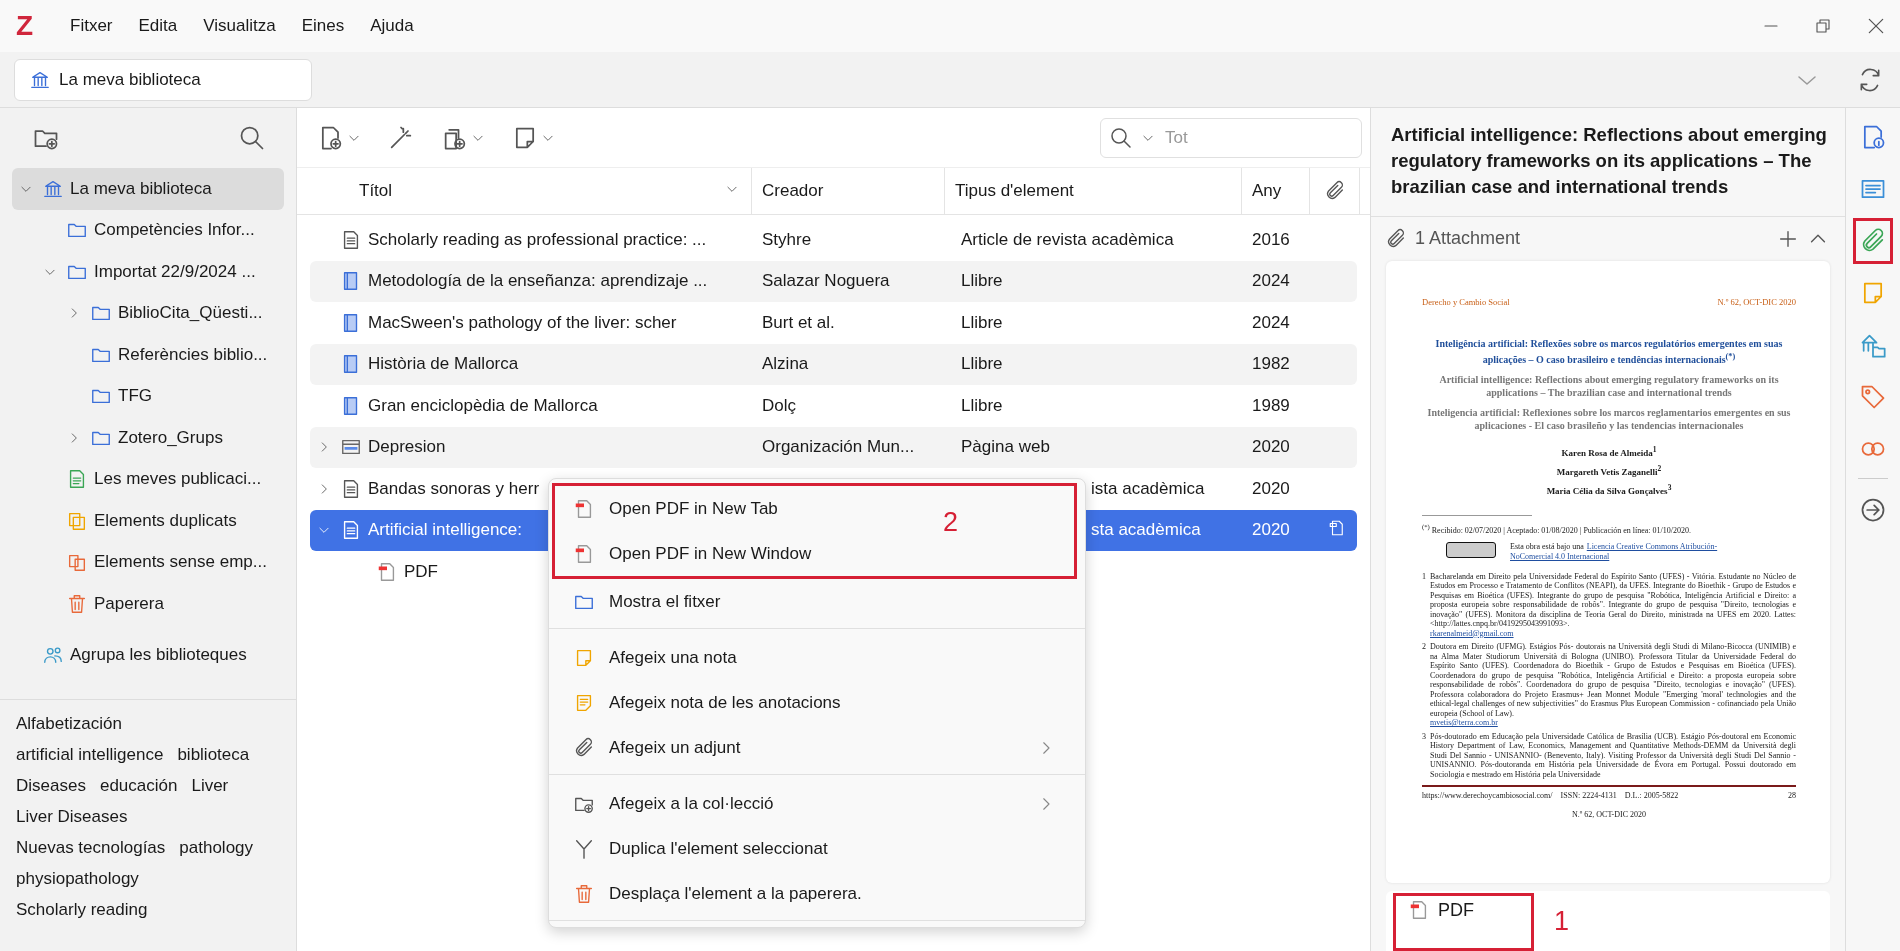 The width and height of the screenshot is (1900, 951). I want to click on document-subtitle: Inteligencia artificial: Reflexiones sobre los marcos reglamentarios emergentes en sus aplicaciones - El caso brasileño y las tendencias internacionales, so click(1609, 420).